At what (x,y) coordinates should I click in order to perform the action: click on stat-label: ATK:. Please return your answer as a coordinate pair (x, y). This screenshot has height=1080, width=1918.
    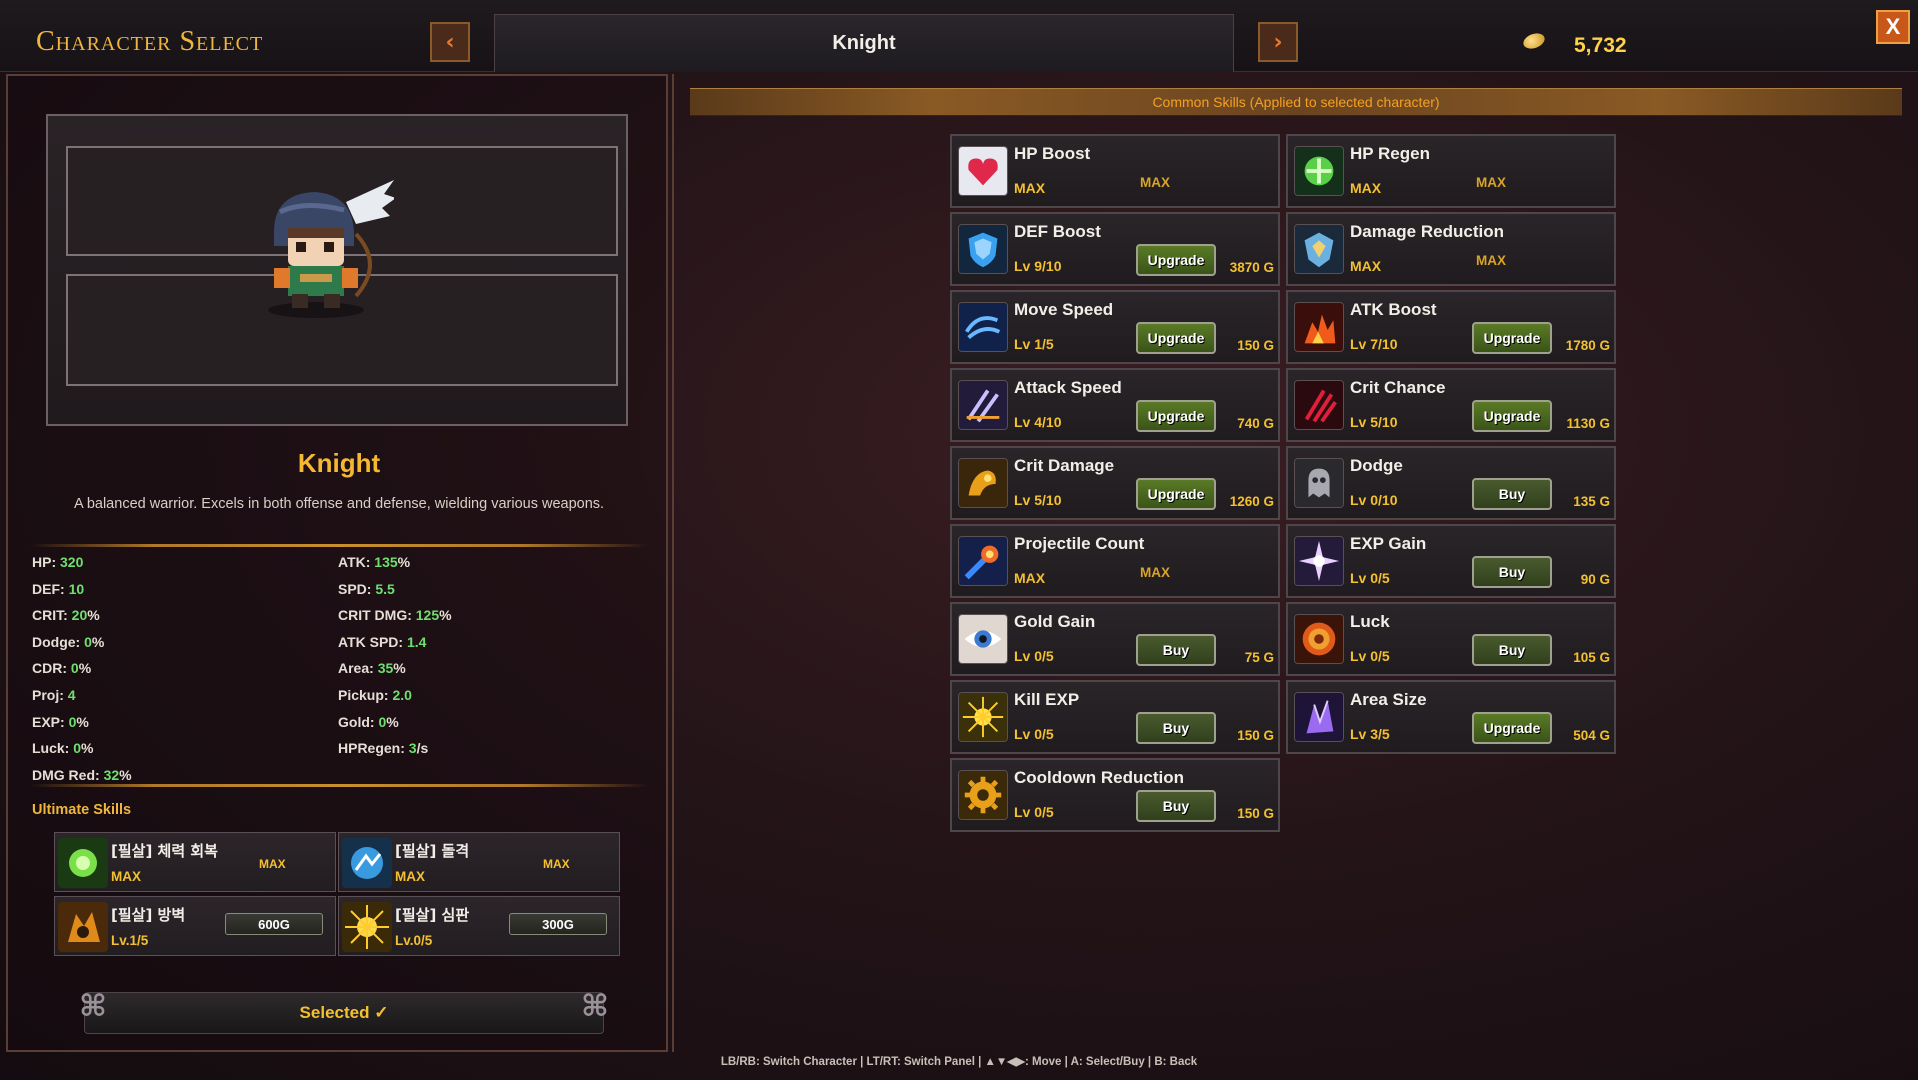
    Looking at the image, I should click on (356, 562).